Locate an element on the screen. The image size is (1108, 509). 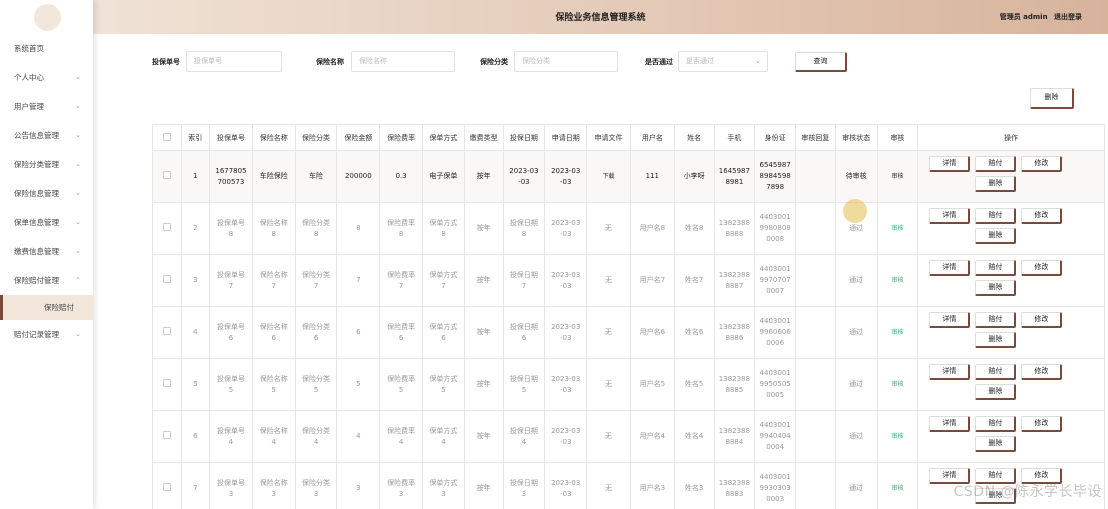
sidebar-item: 保险分类管理 ⌄ is located at coordinates (46, 164).